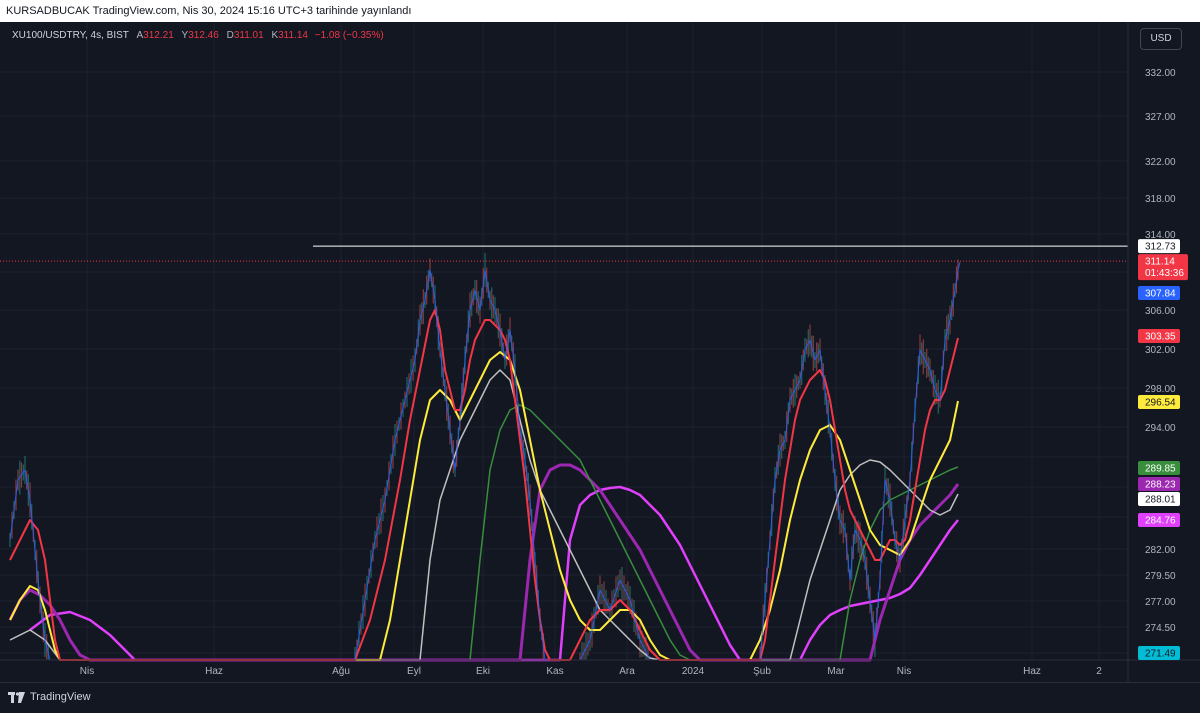  Describe the element at coordinates (158, 35) in the screenshot. I see `open-value: 312.21` at that location.